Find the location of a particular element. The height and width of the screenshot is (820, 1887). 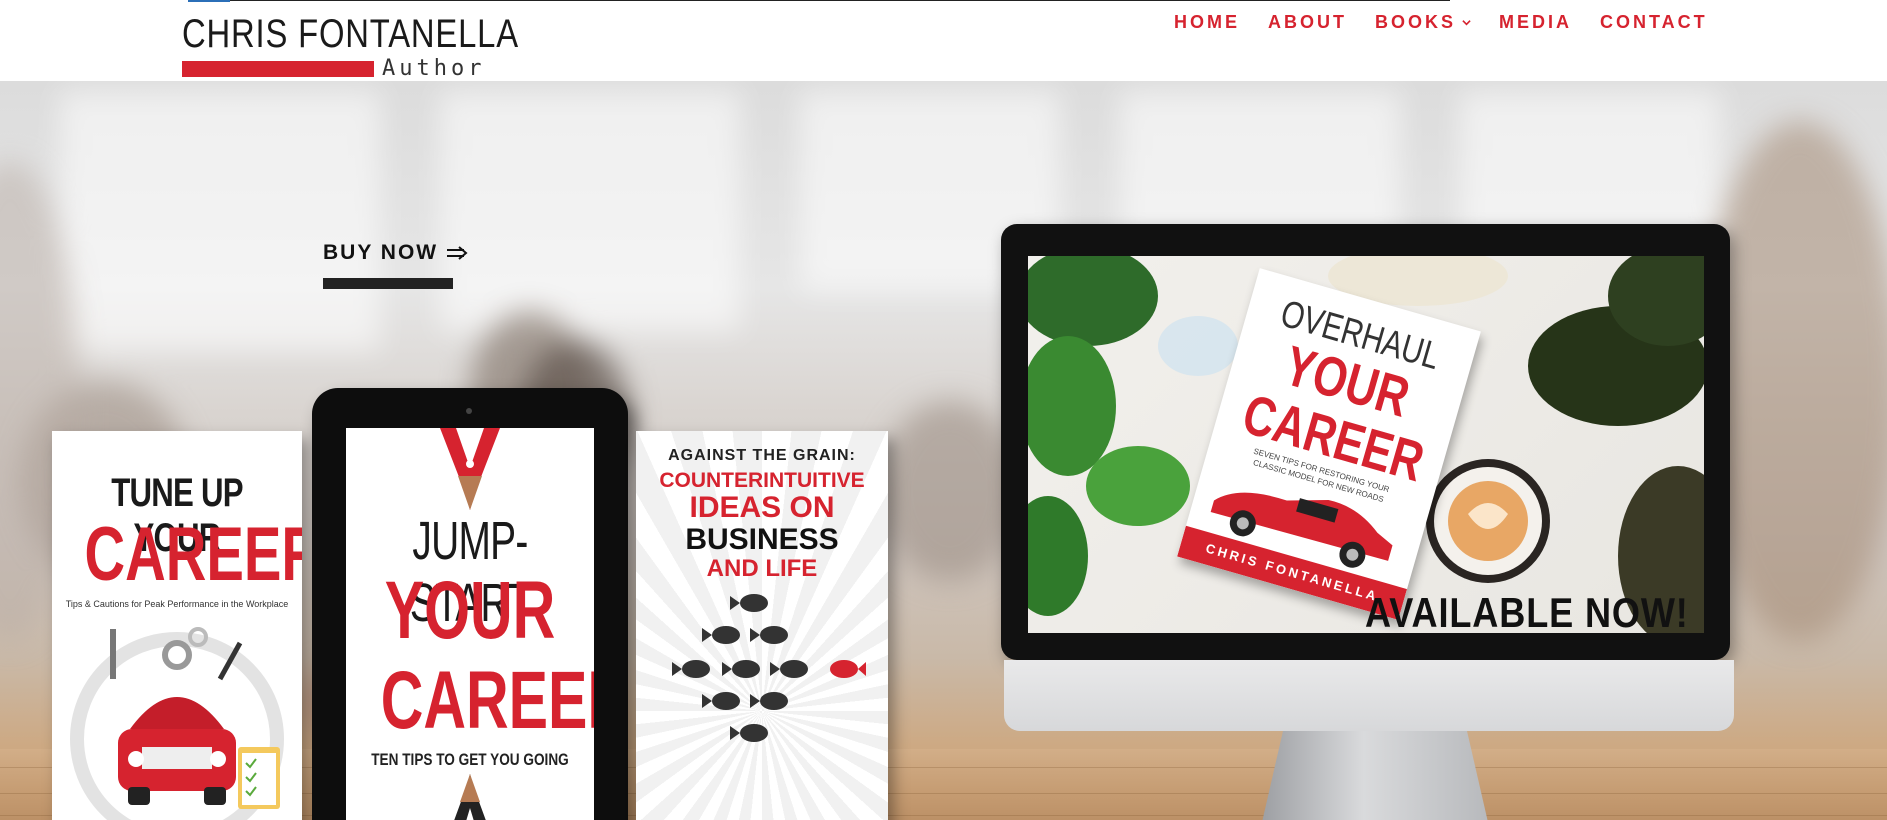

buy-now-button: BUY NOW is located at coordinates (395, 253).